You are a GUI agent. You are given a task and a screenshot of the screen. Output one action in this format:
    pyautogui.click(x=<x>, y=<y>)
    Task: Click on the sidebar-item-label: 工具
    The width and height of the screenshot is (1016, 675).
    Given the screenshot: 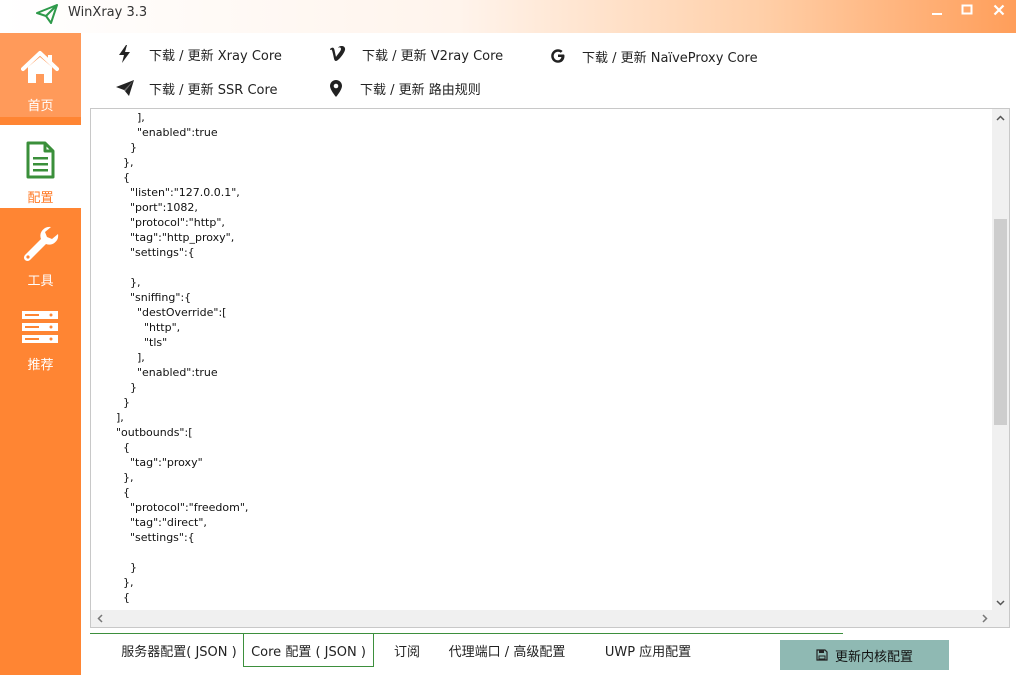 What is the action you would take?
    pyautogui.click(x=40, y=281)
    